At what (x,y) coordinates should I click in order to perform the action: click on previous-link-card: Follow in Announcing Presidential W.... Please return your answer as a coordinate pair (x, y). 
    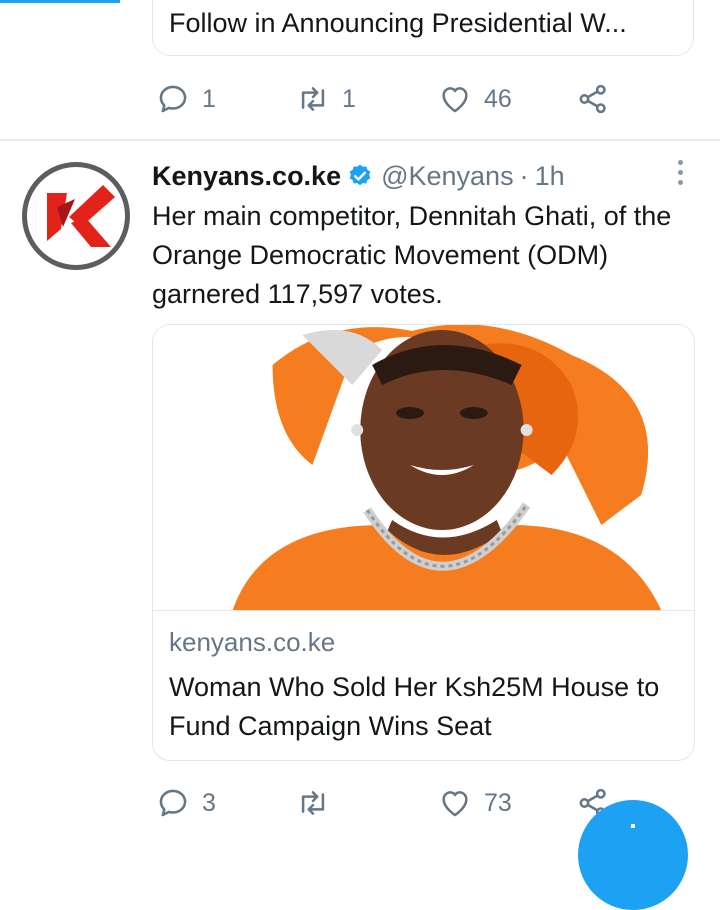
    Looking at the image, I should click on (423, 28).